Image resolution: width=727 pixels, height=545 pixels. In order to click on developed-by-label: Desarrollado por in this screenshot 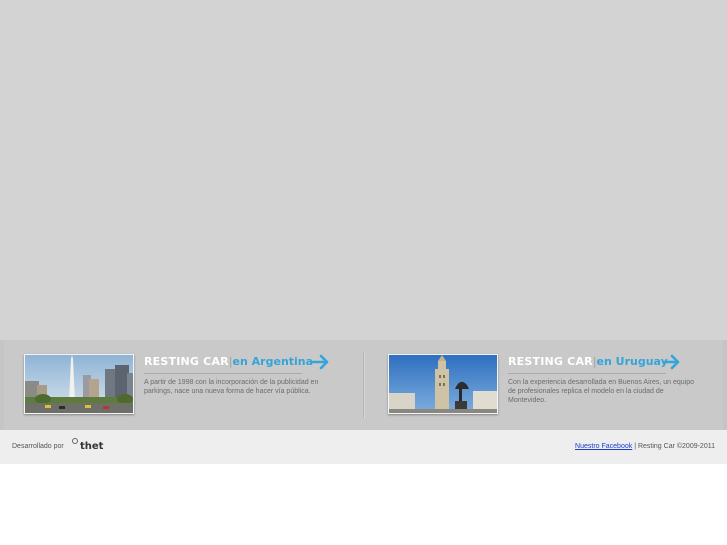, I will do `click(38, 446)`.